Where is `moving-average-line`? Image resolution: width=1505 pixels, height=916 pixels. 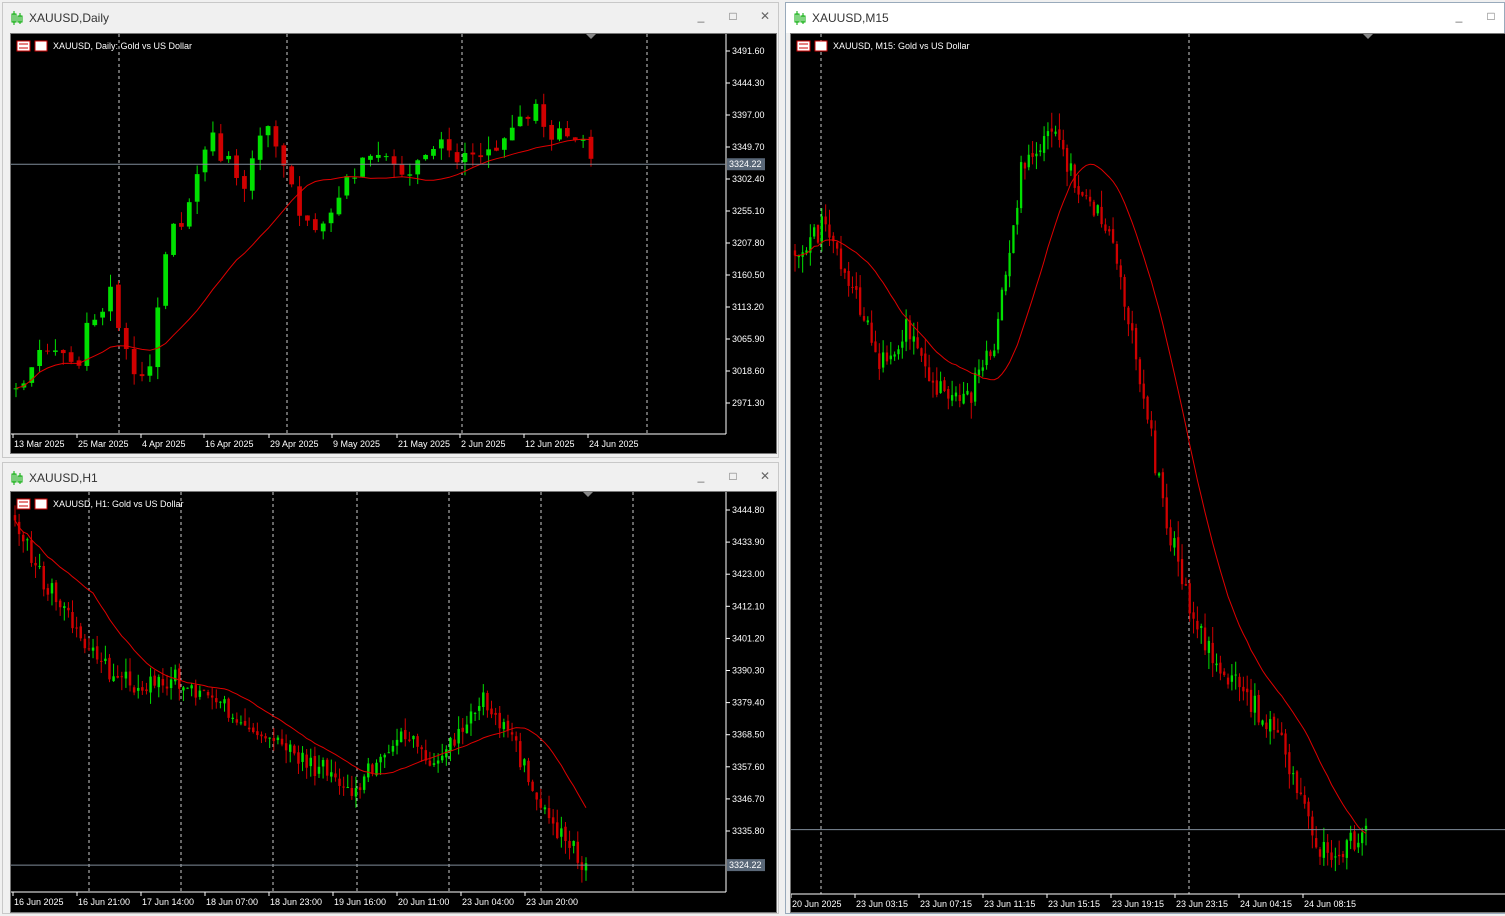 moving-average-line is located at coordinates (303, 263).